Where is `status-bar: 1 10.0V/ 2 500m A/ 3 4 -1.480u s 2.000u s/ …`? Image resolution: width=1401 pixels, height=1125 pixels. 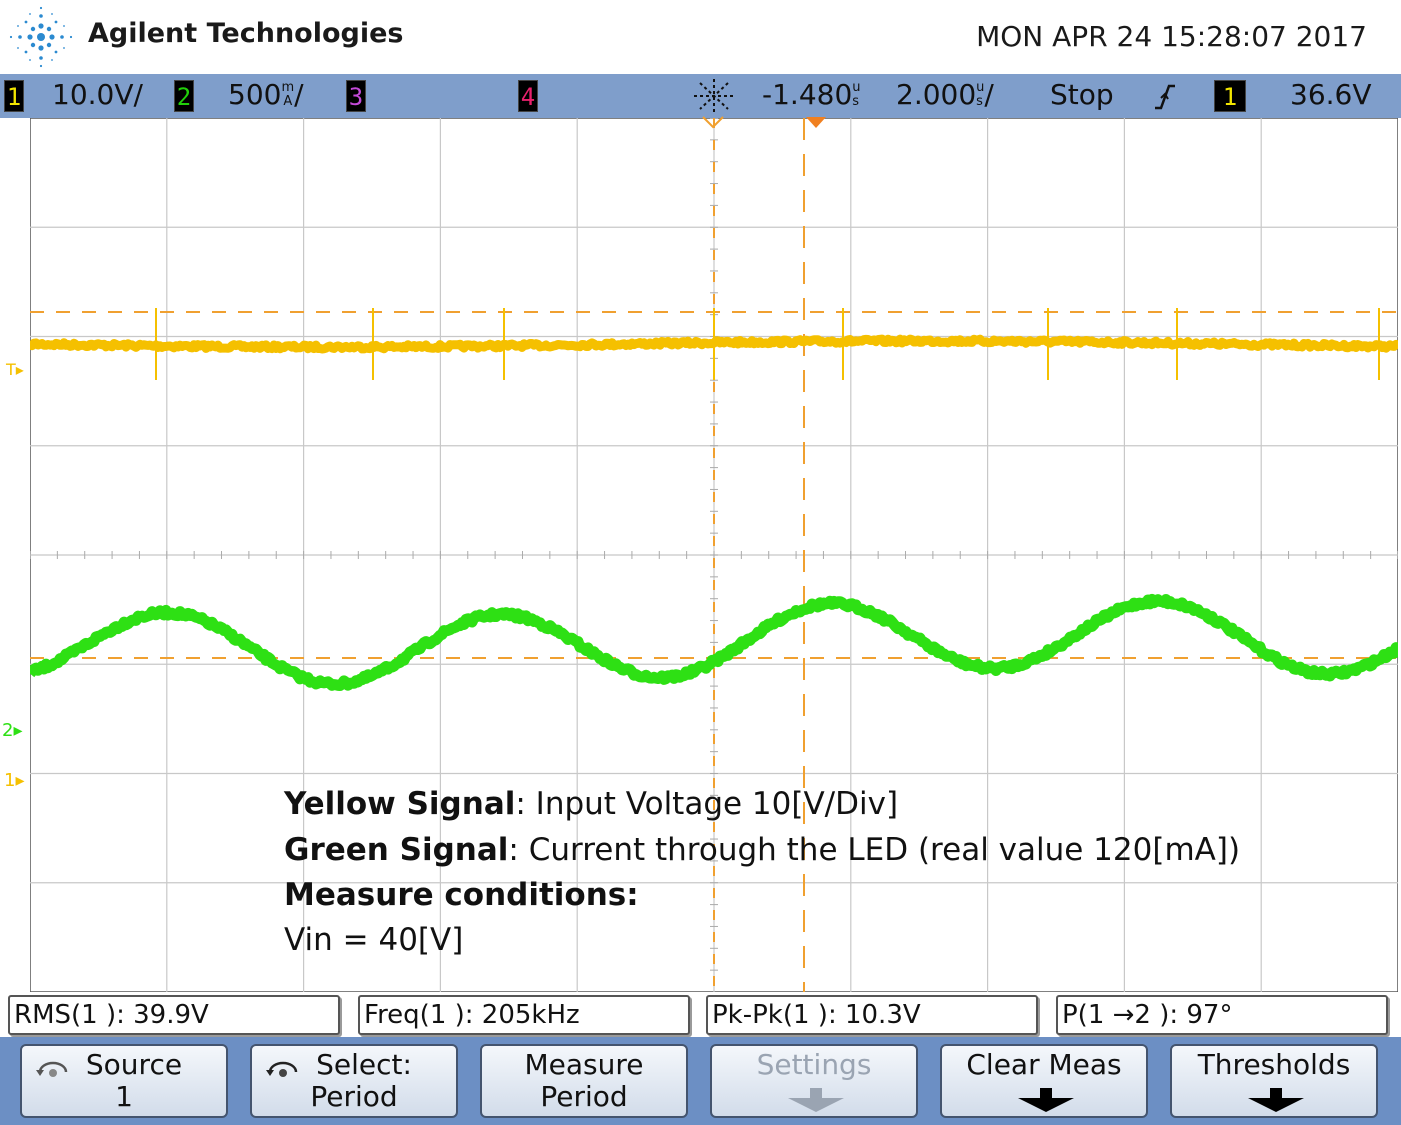 status-bar: 1 10.0V/ 2 500m A/ 3 4 -1.480u s 2.000u s/ … is located at coordinates (700, 96).